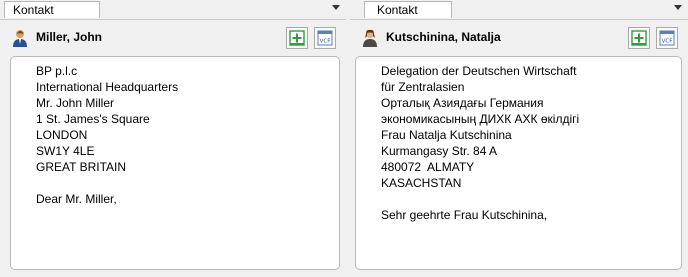 The image size is (688, 277). What do you see at coordinates (464, 215) in the screenshot?
I see `address-line: Sehr geehrte Frau Kutschinina,` at bounding box center [464, 215].